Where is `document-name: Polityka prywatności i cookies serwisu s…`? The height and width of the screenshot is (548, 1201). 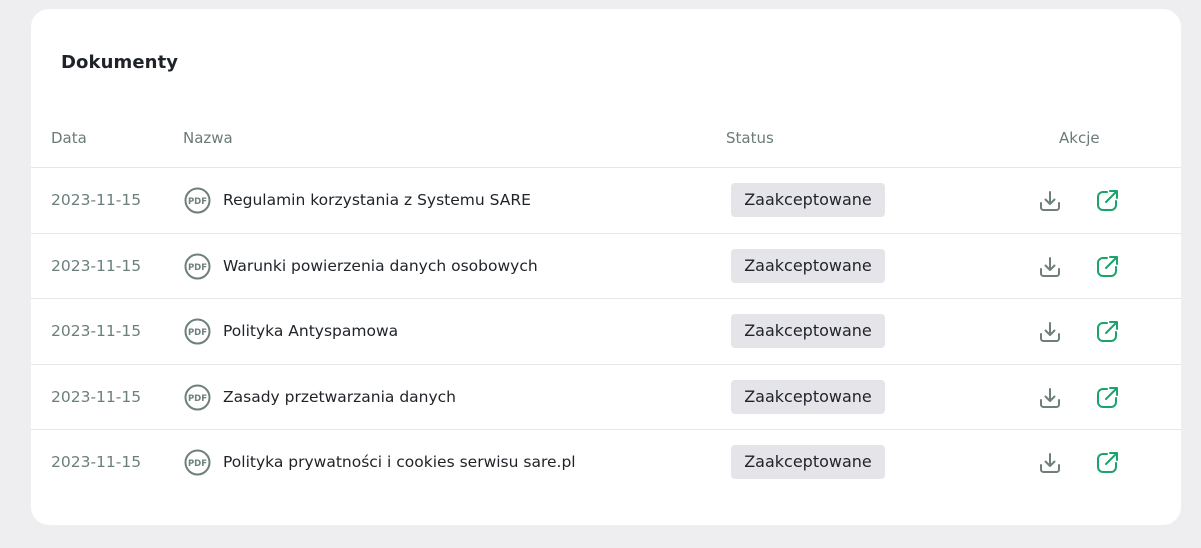
document-name: Polityka prywatności i cookies serwisu s… is located at coordinates (399, 462).